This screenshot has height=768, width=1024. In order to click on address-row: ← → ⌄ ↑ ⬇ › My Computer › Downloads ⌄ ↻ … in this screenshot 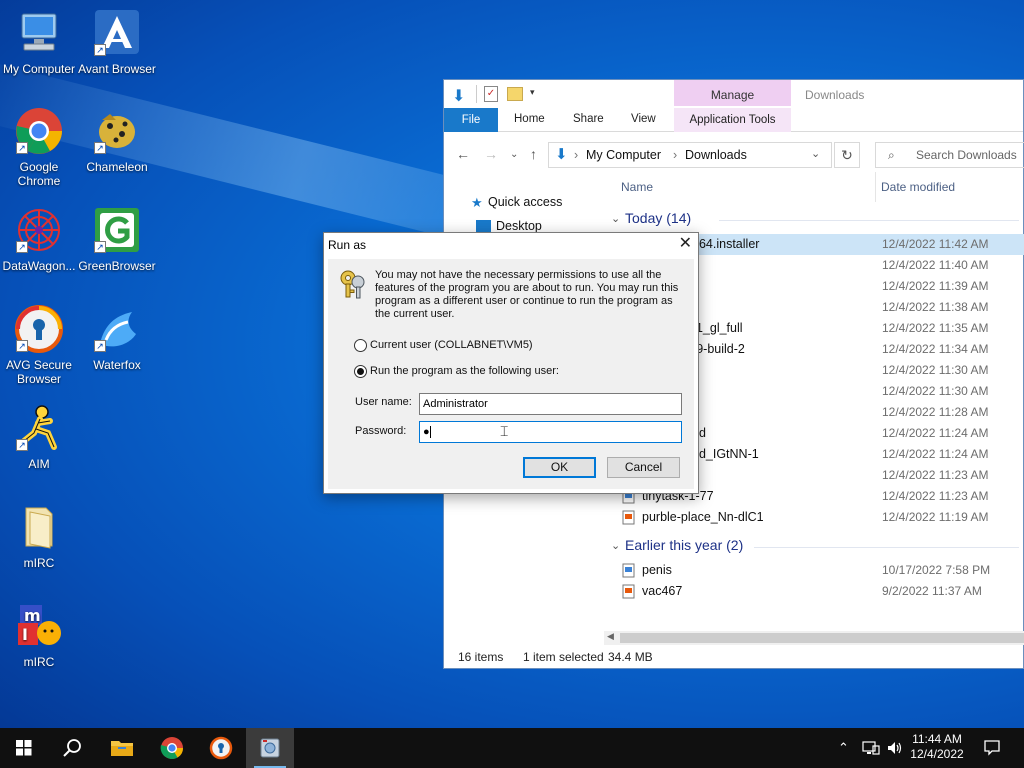, I will do `click(734, 154)`.